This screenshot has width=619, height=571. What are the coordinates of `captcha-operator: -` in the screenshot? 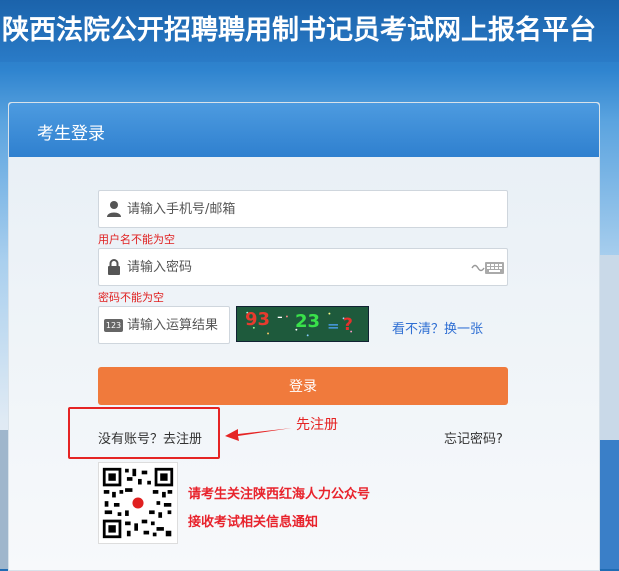 It's located at (280, 316).